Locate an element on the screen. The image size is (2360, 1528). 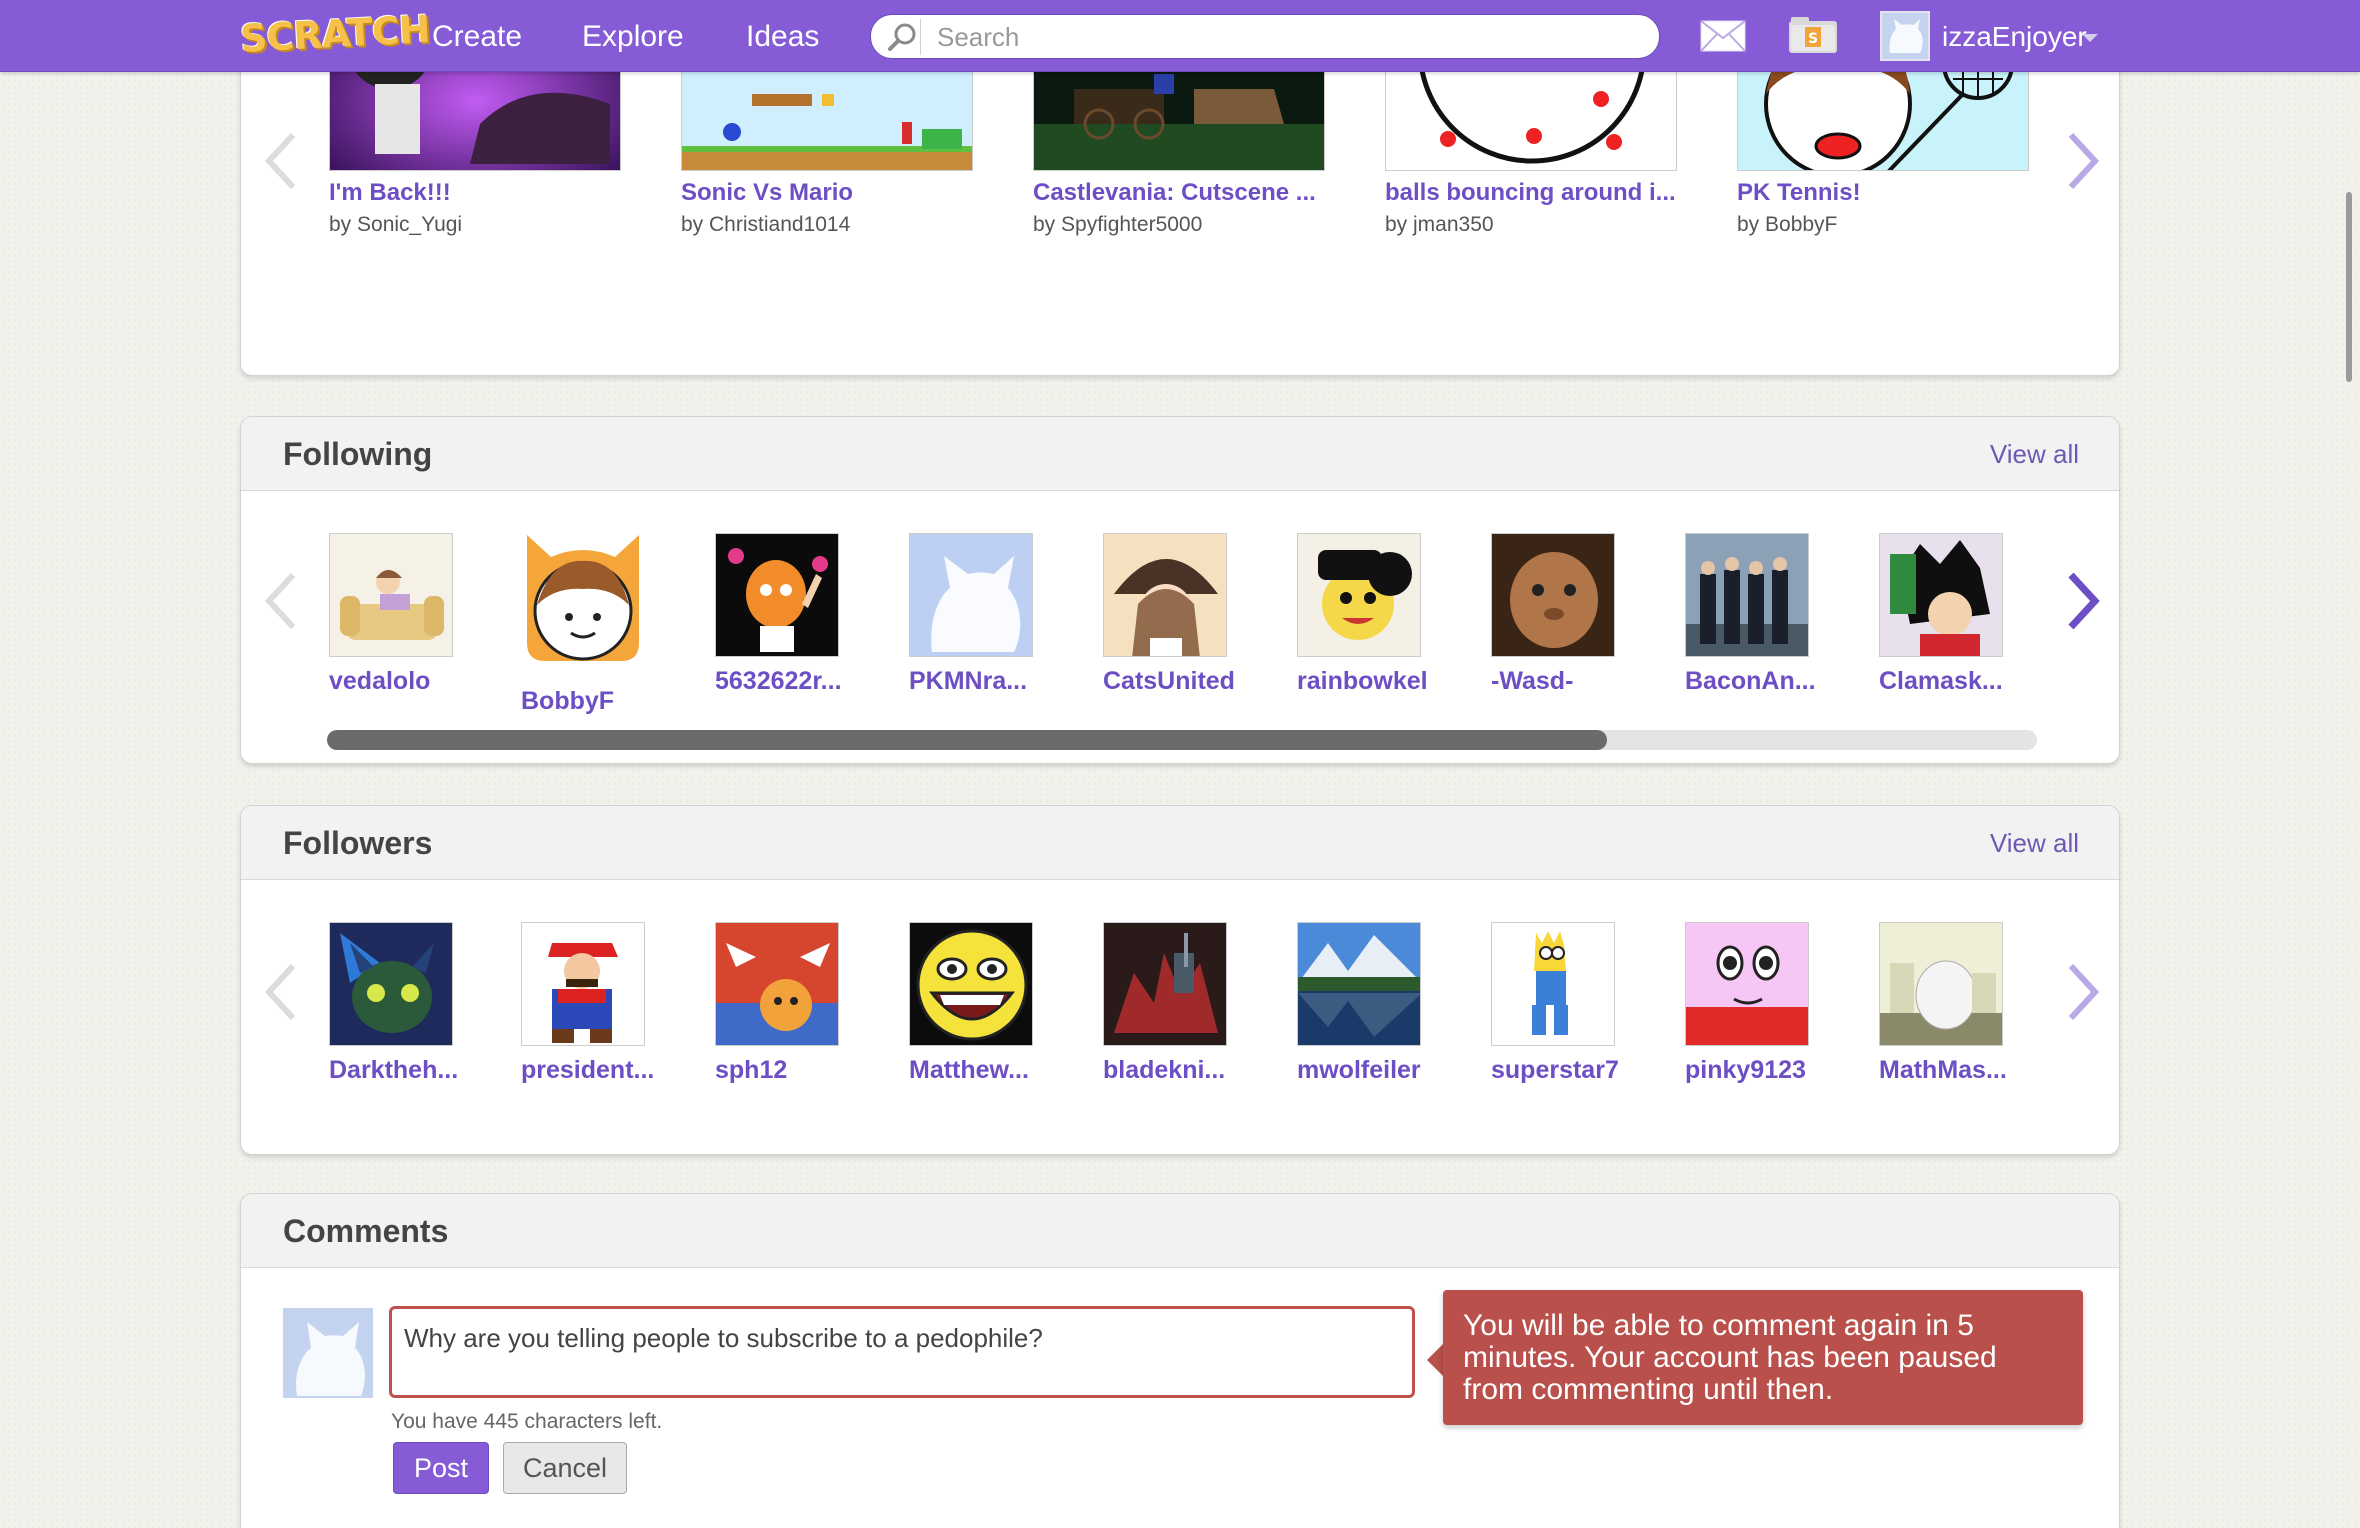
following-view-all-link: View all is located at coordinates (2034, 454).